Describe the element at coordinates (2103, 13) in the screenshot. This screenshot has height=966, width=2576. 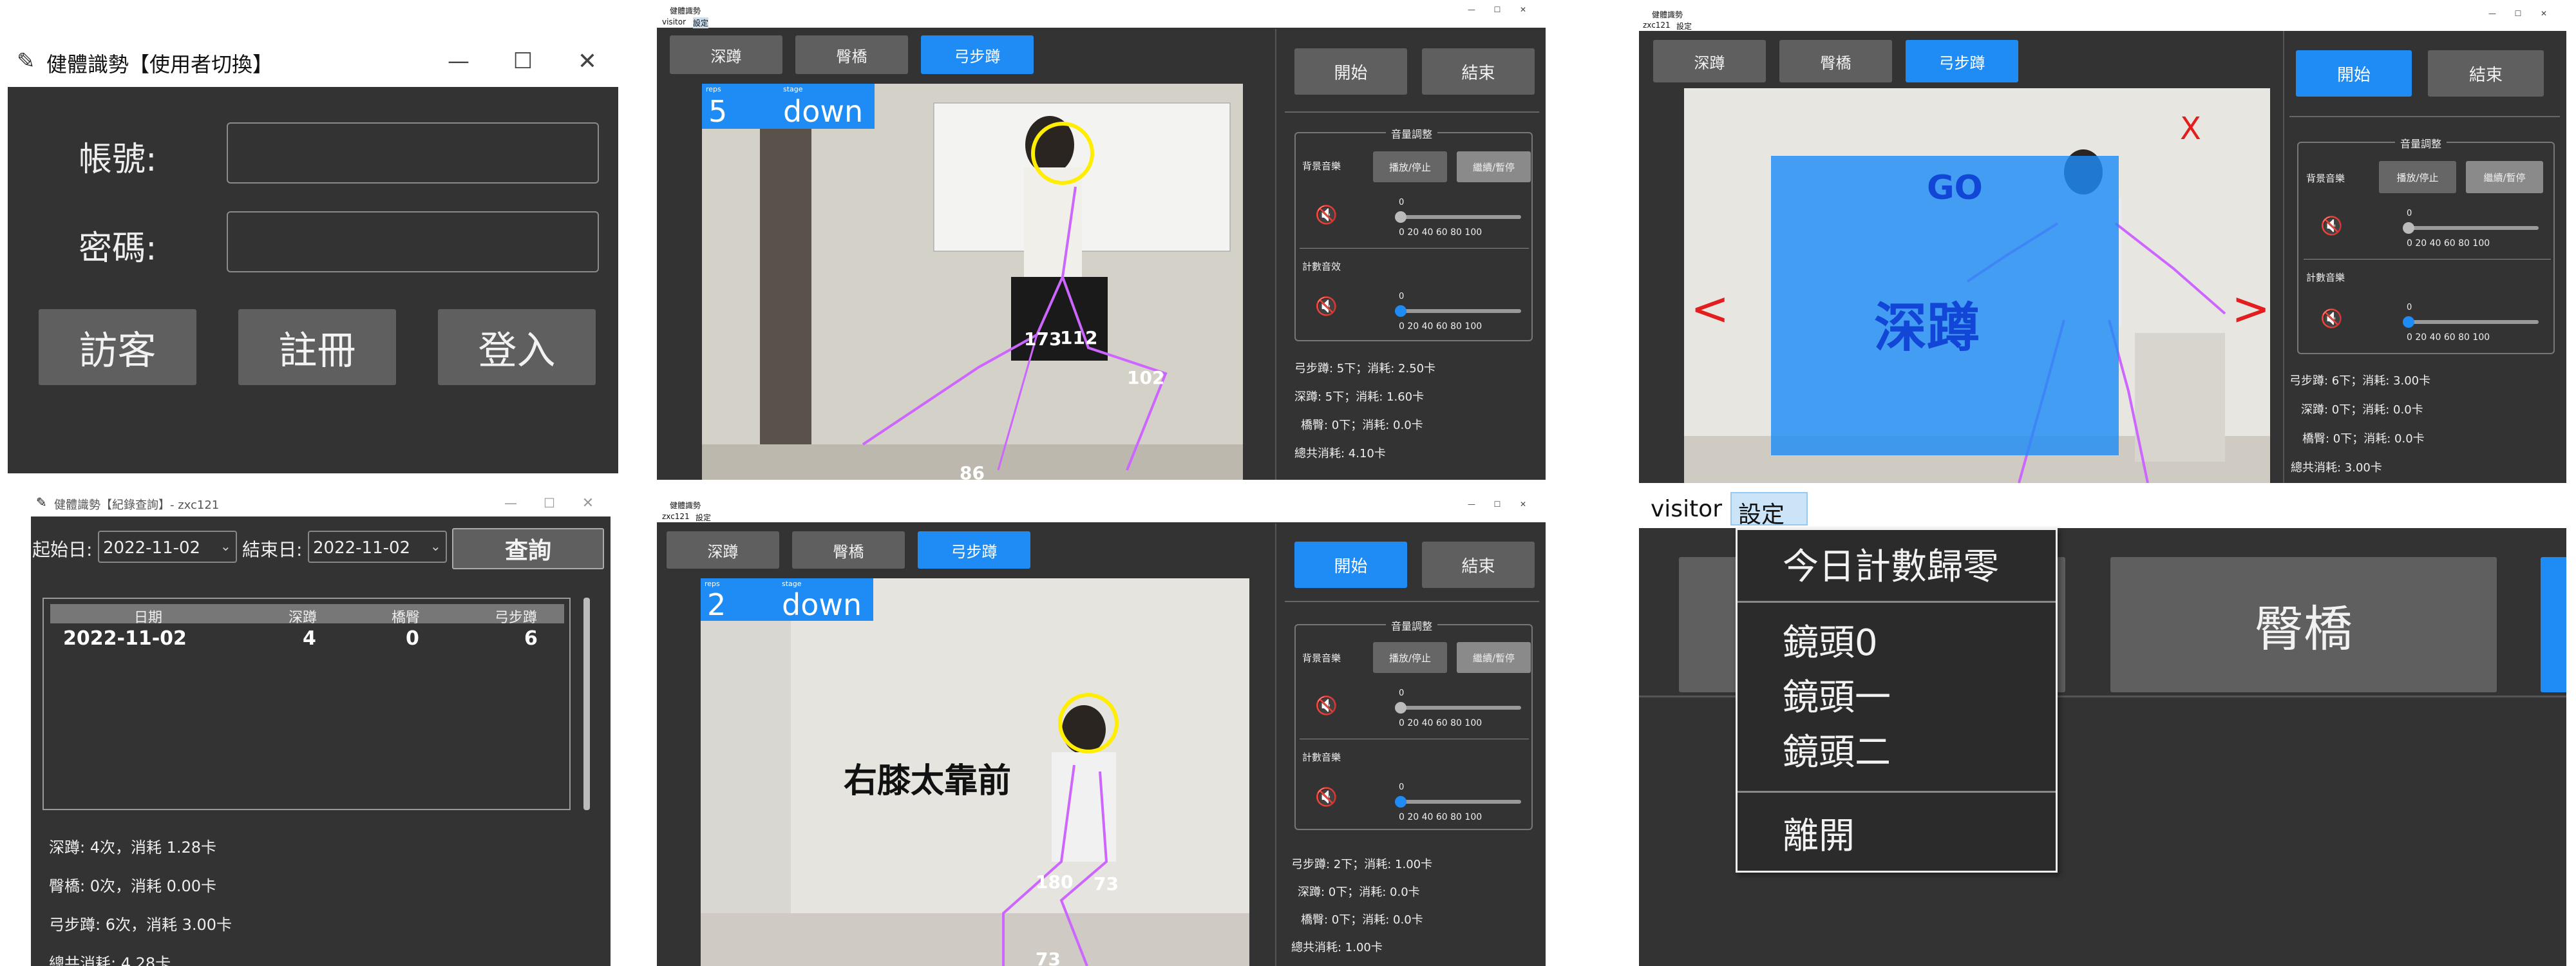
I see `app-titlebar: 健體識勢 — ☐ ✕` at that location.